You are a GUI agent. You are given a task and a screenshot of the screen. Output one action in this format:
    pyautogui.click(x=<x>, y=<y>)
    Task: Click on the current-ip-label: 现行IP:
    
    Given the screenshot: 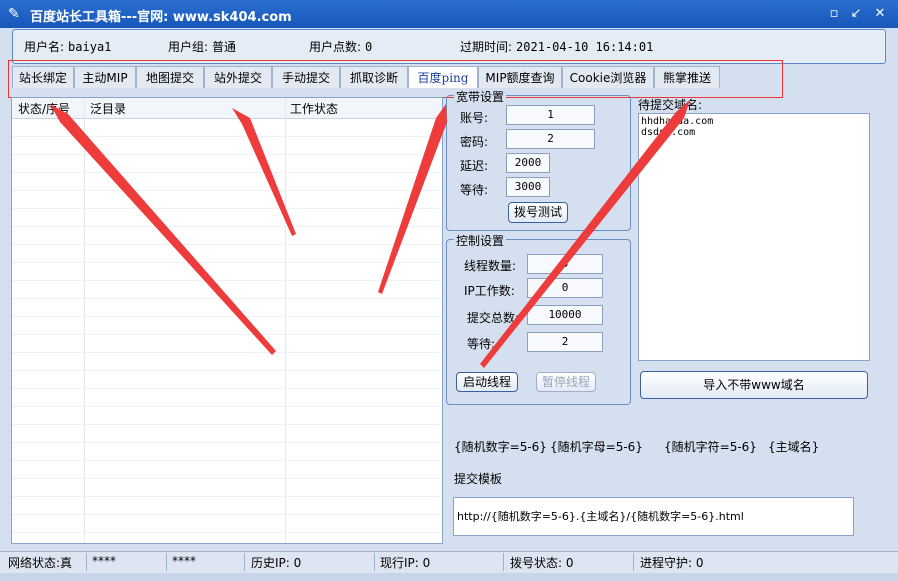 What is the action you would take?
    pyautogui.click(x=399, y=563)
    